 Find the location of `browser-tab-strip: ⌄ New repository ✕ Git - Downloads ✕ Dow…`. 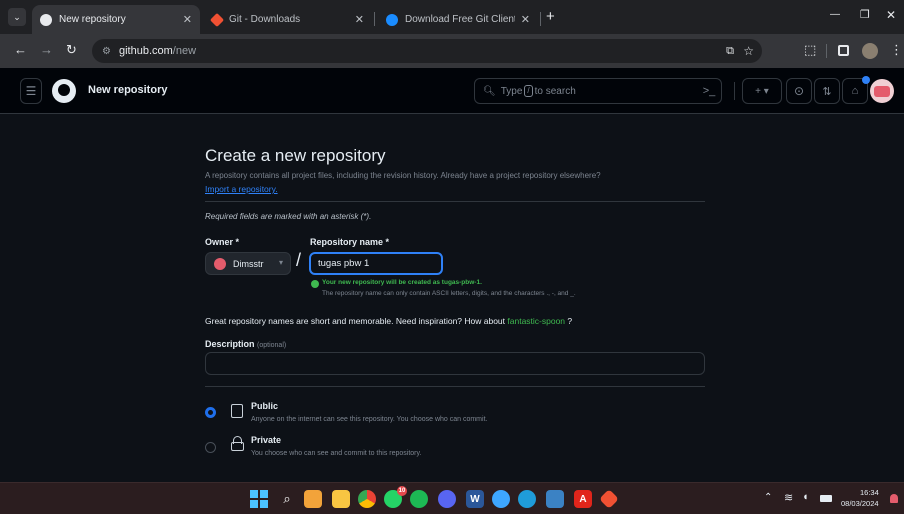

browser-tab-strip: ⌄ New repository ✕ Git - Downloads ✕ Dow… is located at coordinates (452, 17).